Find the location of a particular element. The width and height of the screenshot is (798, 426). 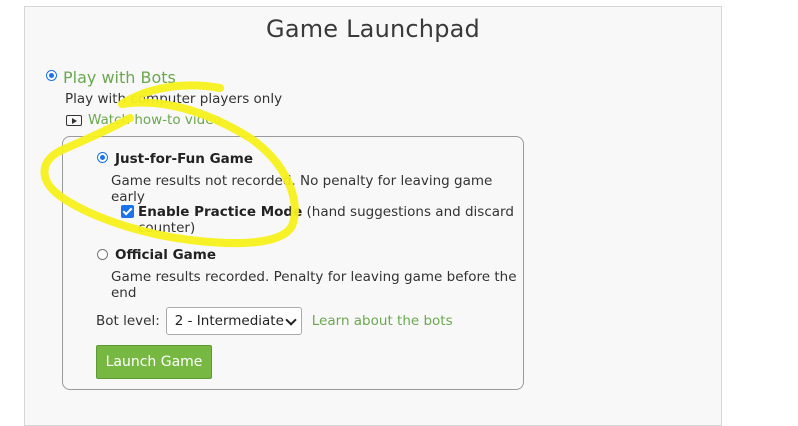

bot-level-select: 2 - Intermediate is located at coordinates (233, 321).